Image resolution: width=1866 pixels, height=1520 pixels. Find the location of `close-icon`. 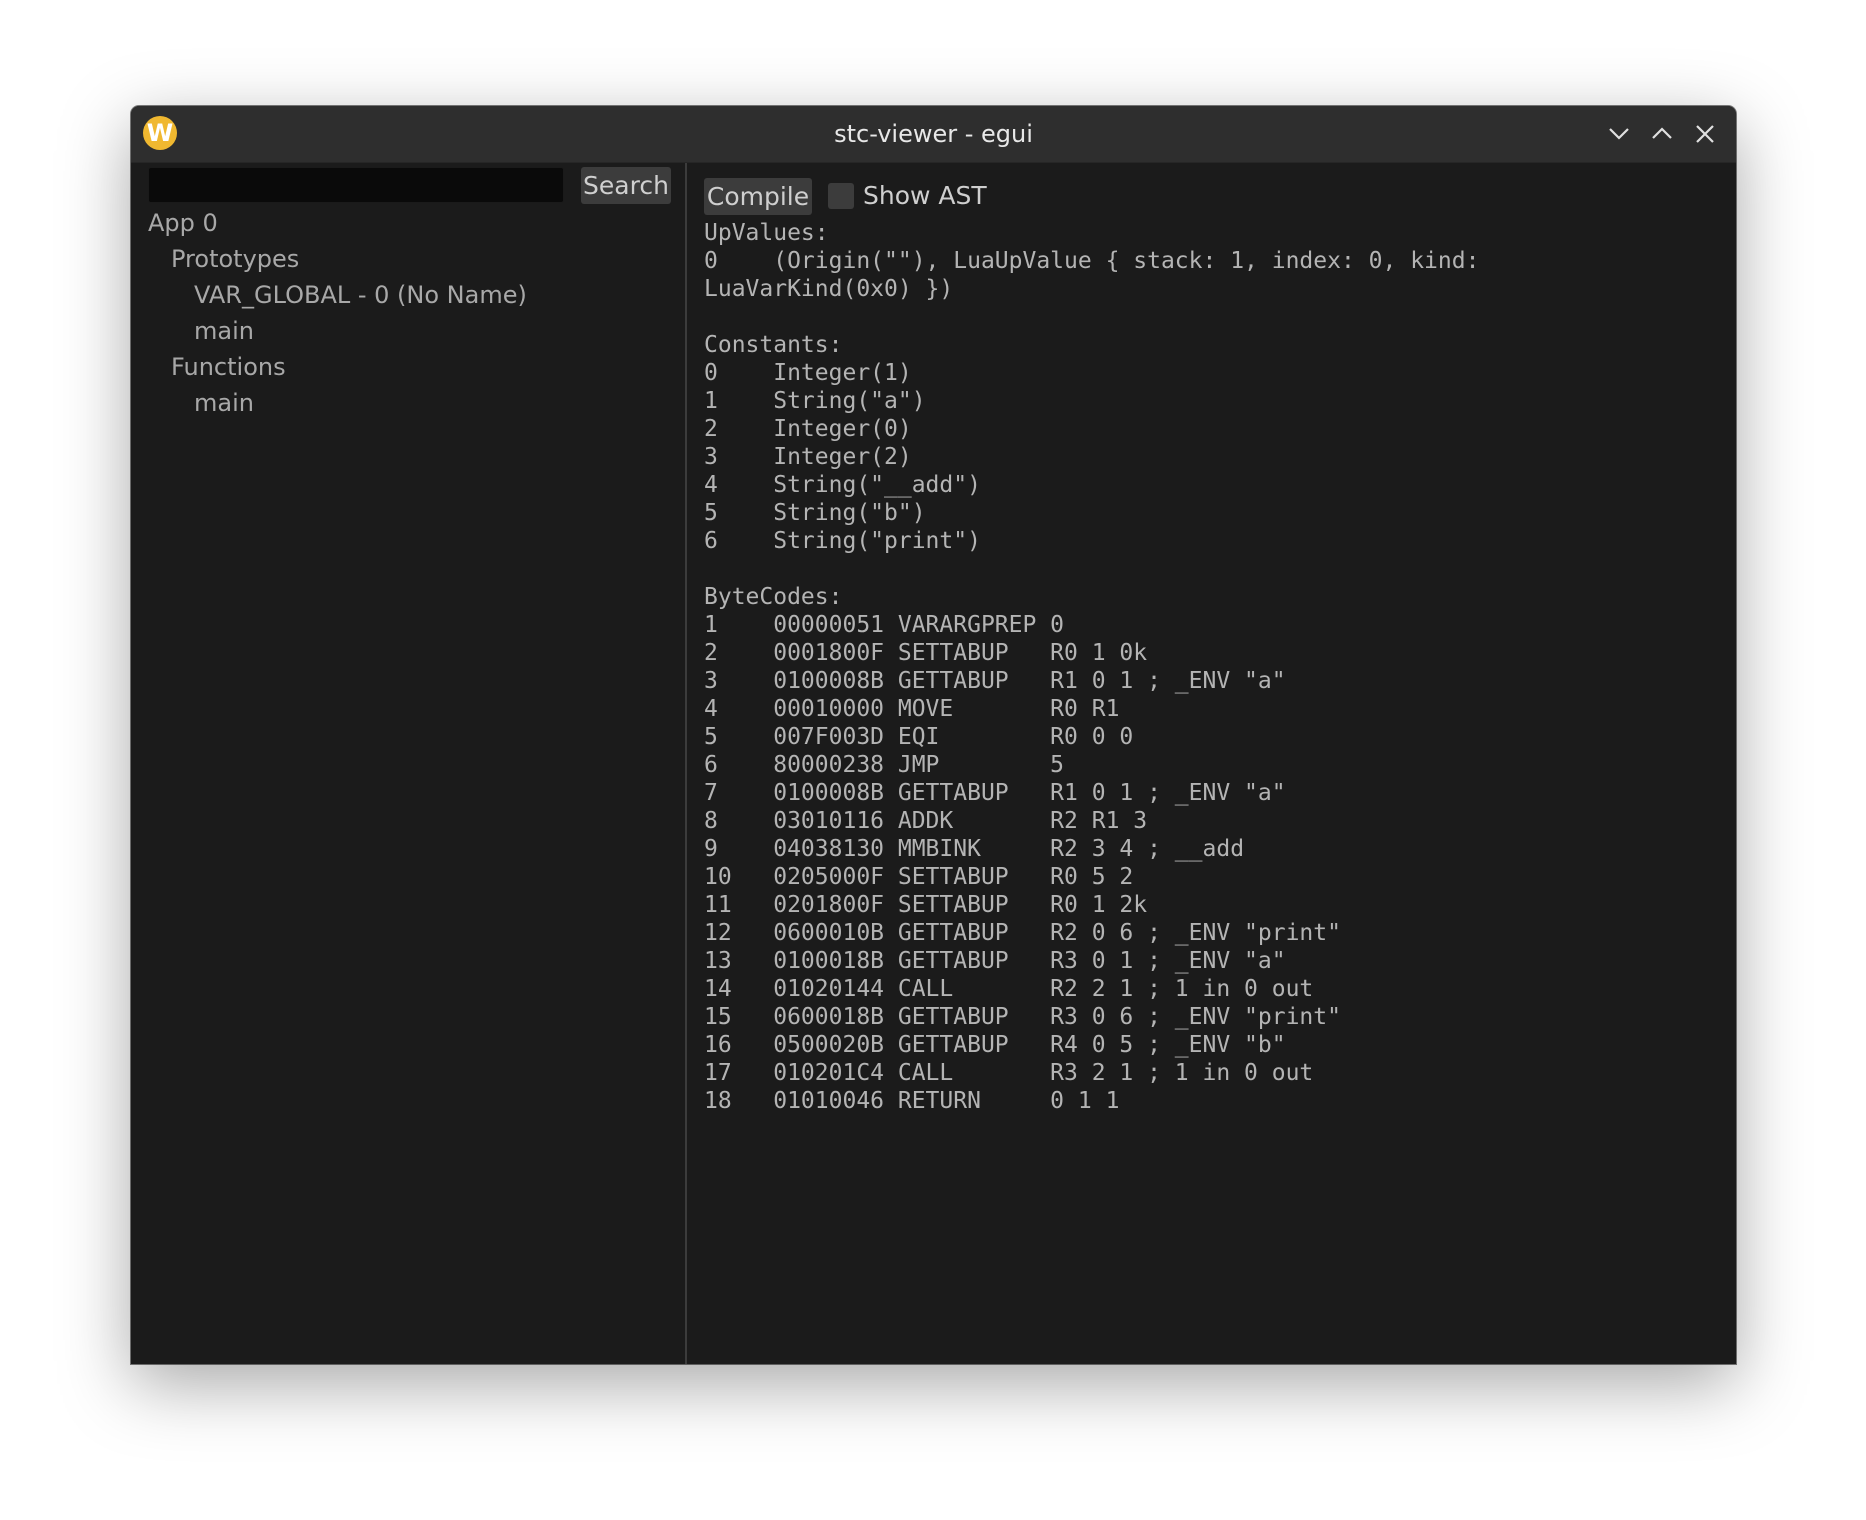

close-icon is located at coordinates (1705, 134).